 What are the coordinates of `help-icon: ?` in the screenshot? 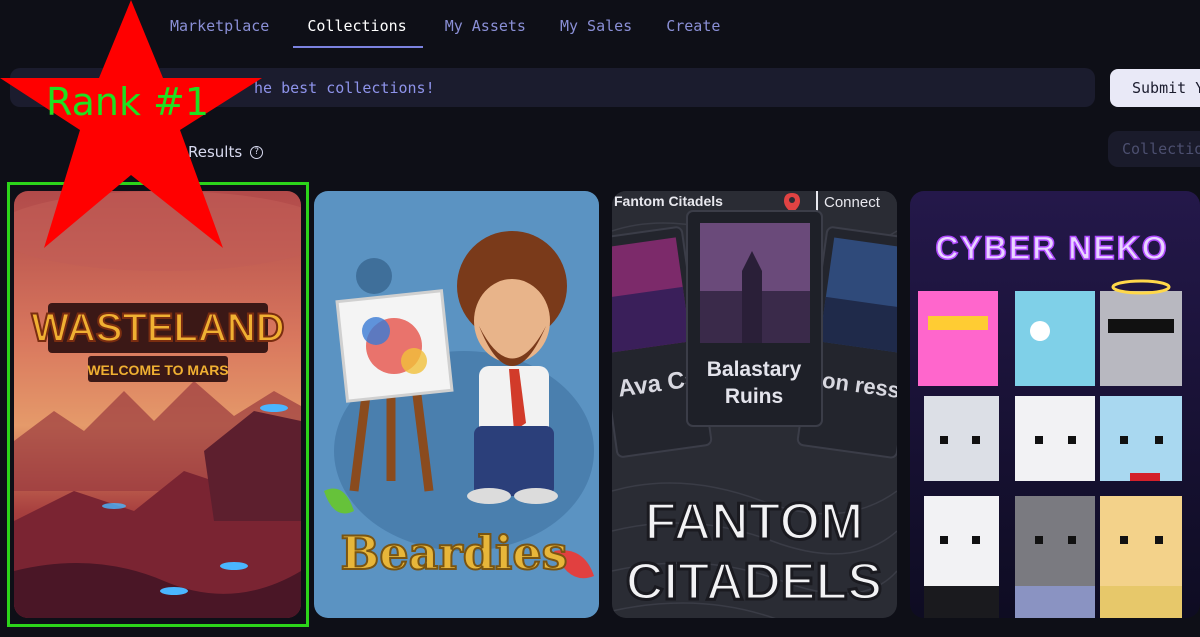 It's located at (257, 152).